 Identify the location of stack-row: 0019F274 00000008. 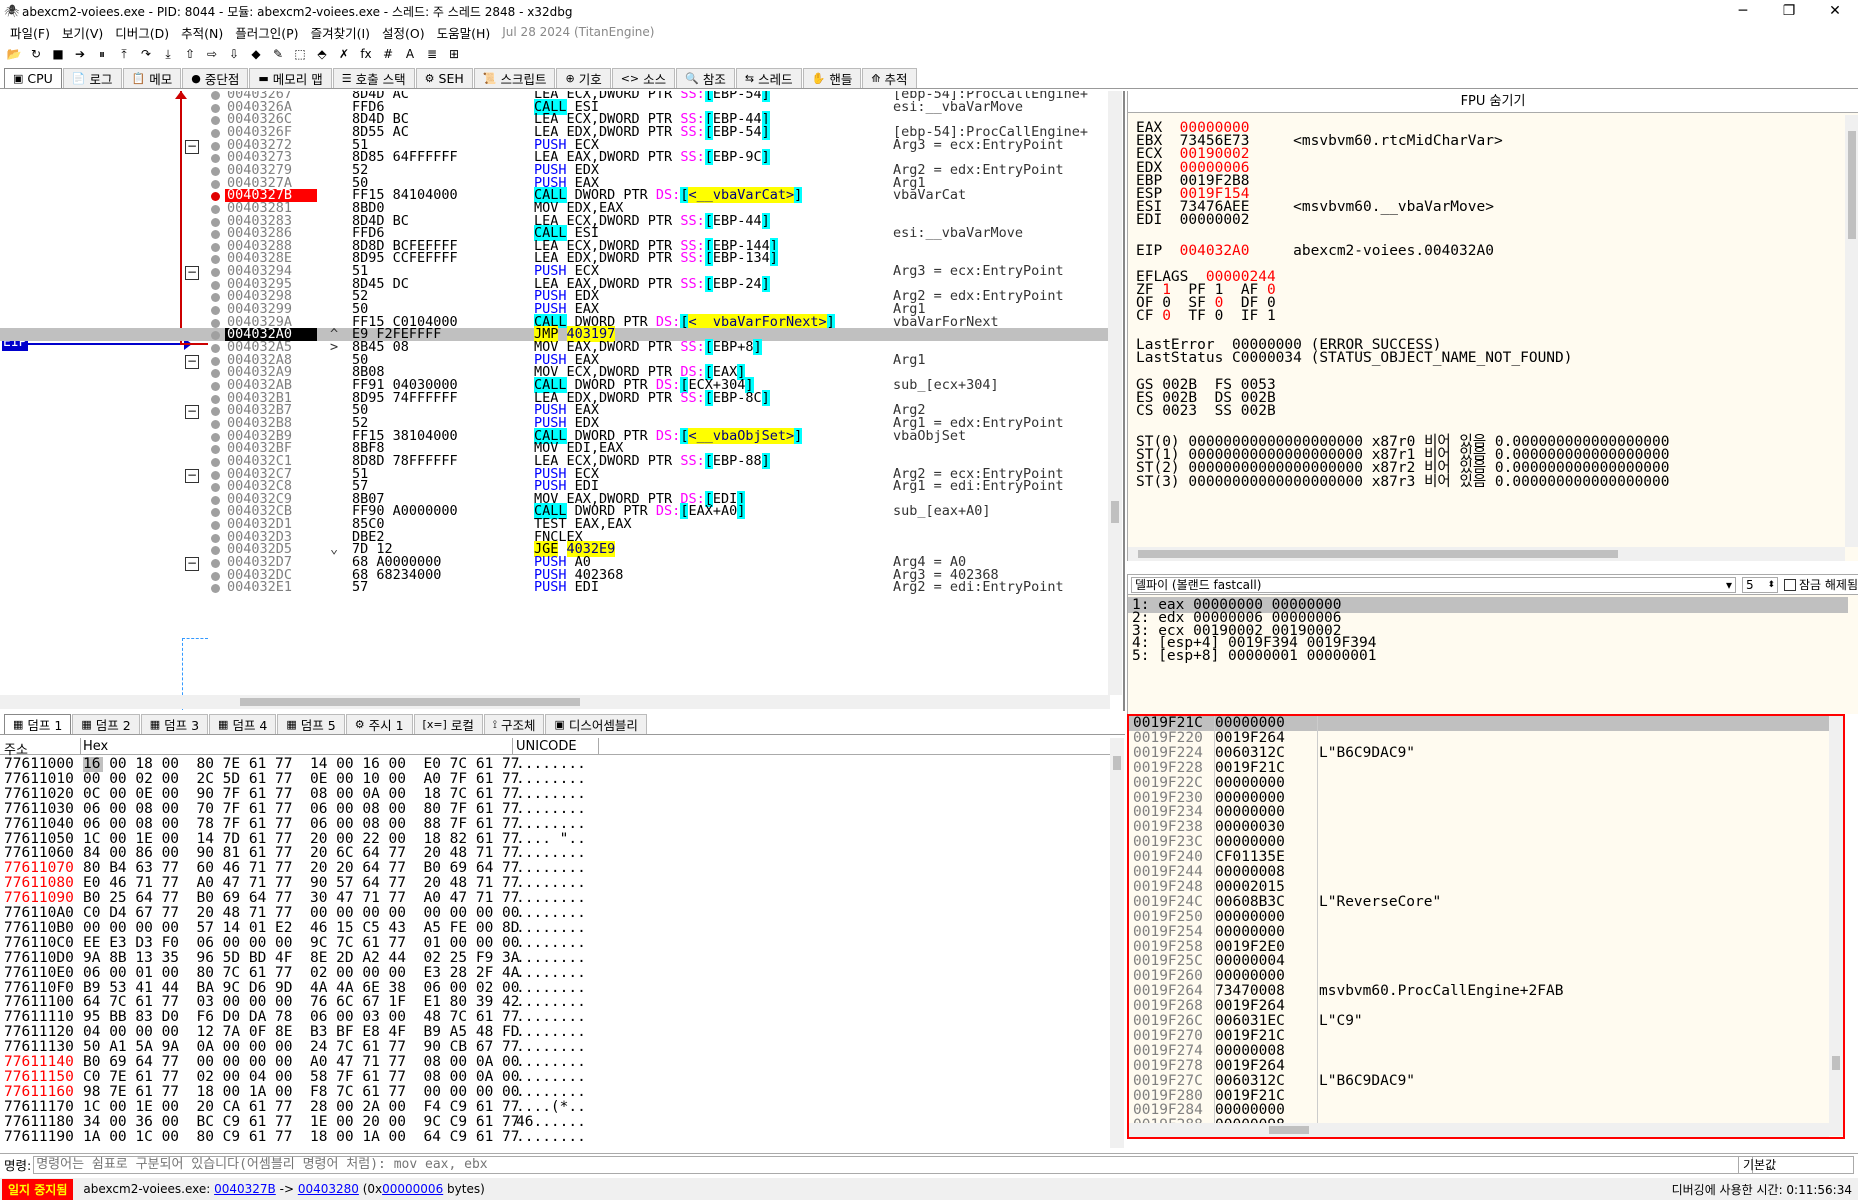
(1485, 1051).